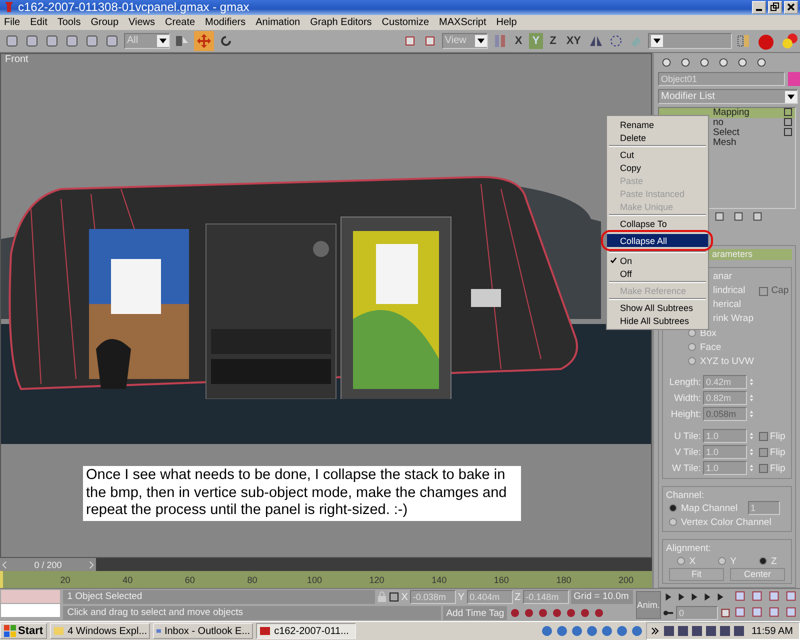  What do you see at coordinates (326, 564) in the screenshot?
I see `time-slider: 0 / 200` at bounding box center [326, 564].